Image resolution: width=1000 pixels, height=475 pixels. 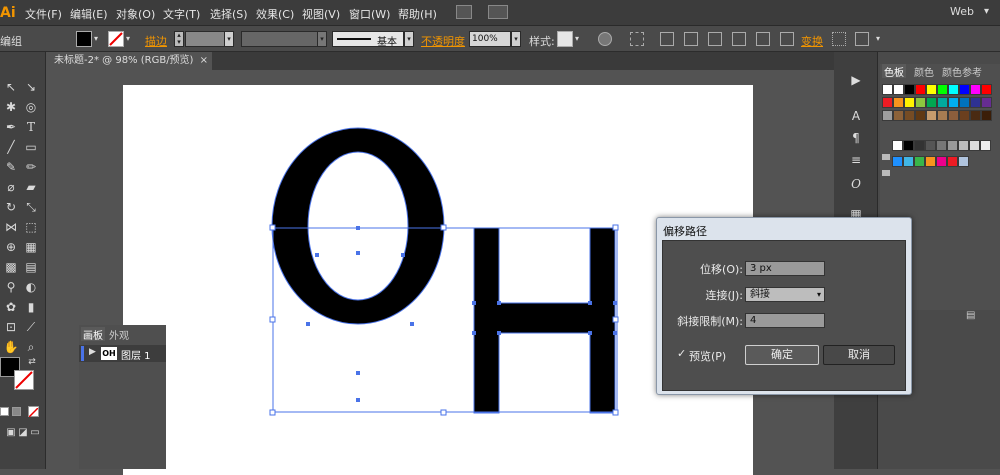 What do you see at coordinates (43, 14) in the screenshot?
I see `menu-file: 文件(F)` at bounding box center [43, 14].